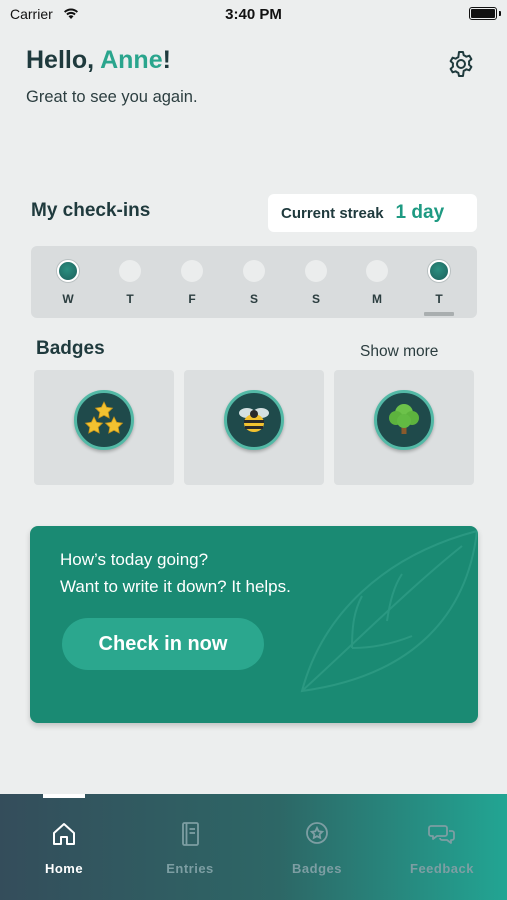 This screenshot has width=507, height=900. What do you see at coordinates (253, 847) in the screenshot?
I see `bottom-tab-bar: Home Entries Badges Feedback` at bounding box center [253, 847].